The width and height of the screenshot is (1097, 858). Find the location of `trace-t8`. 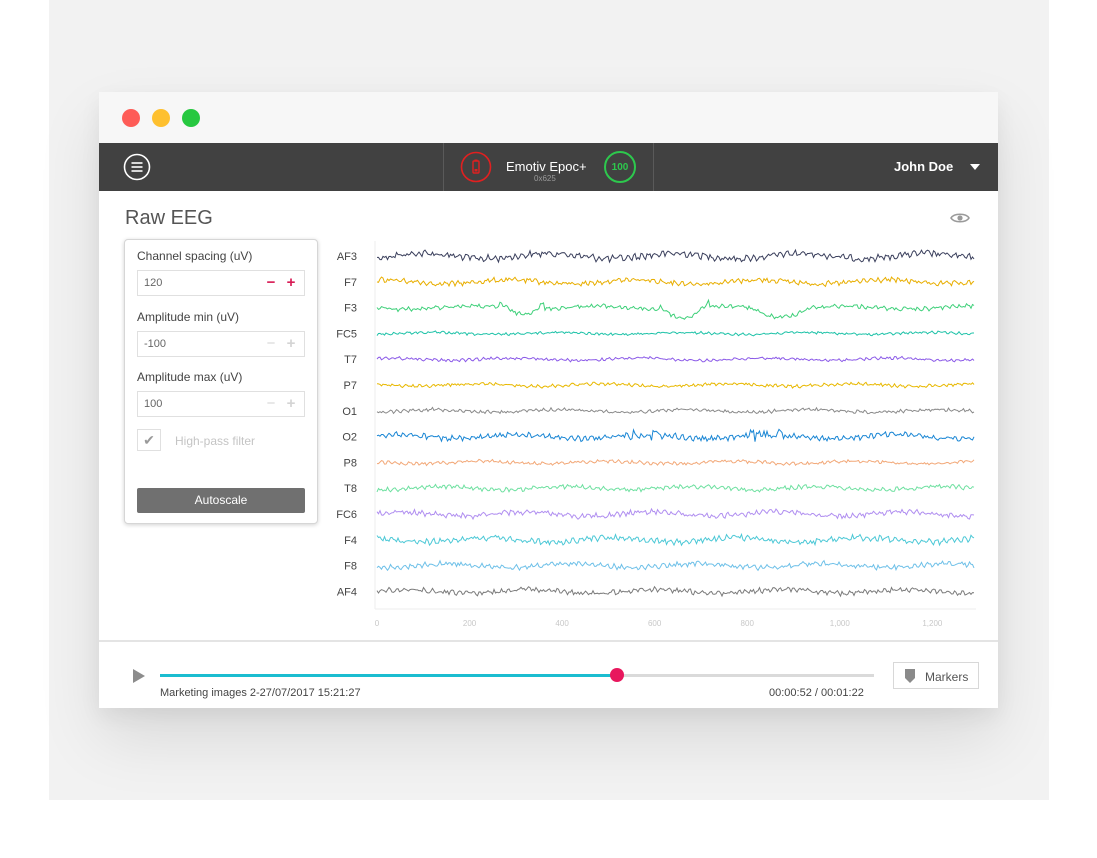

trace-t8 is located at coordinates (675, 488).